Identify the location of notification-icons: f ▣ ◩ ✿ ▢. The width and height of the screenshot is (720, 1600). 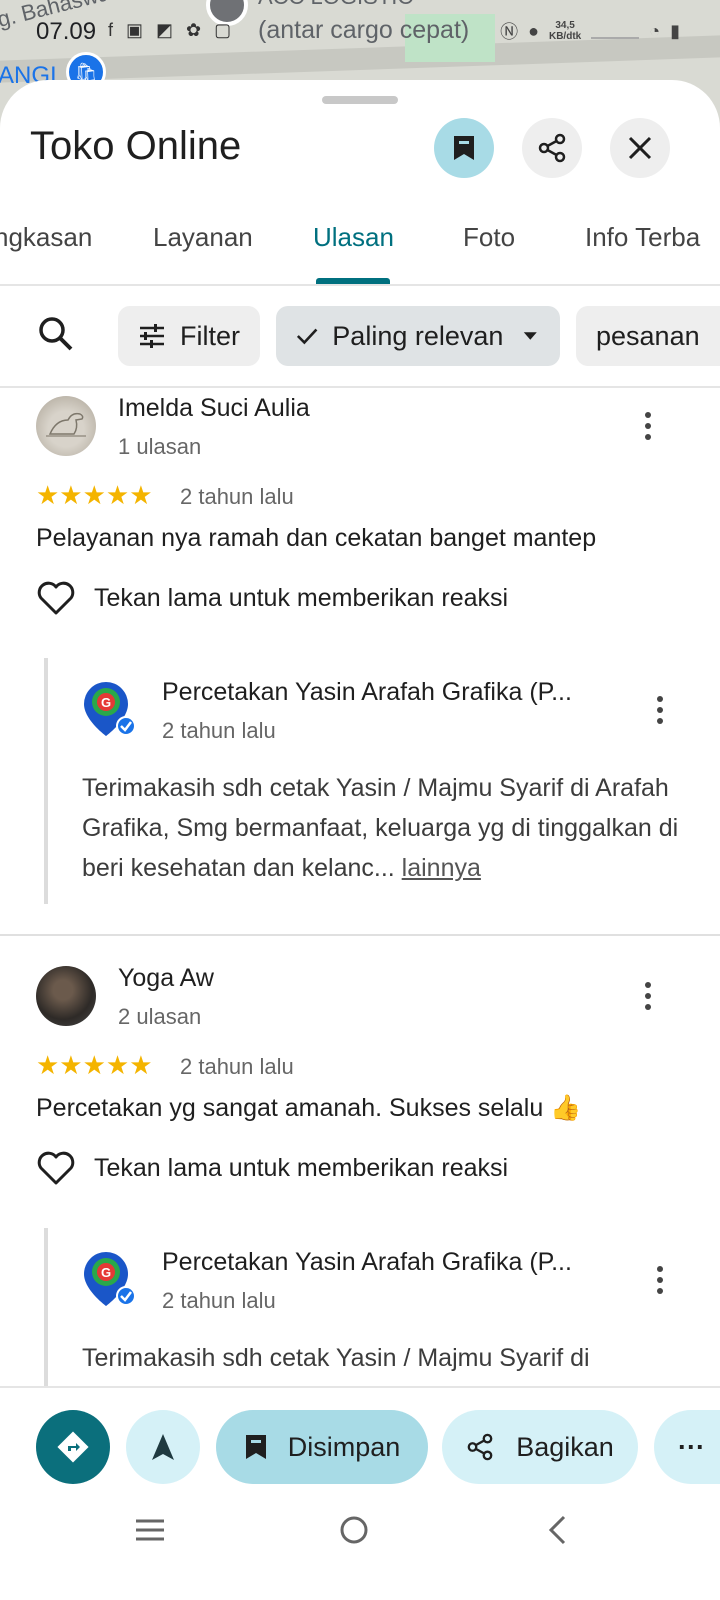
(172, 30).